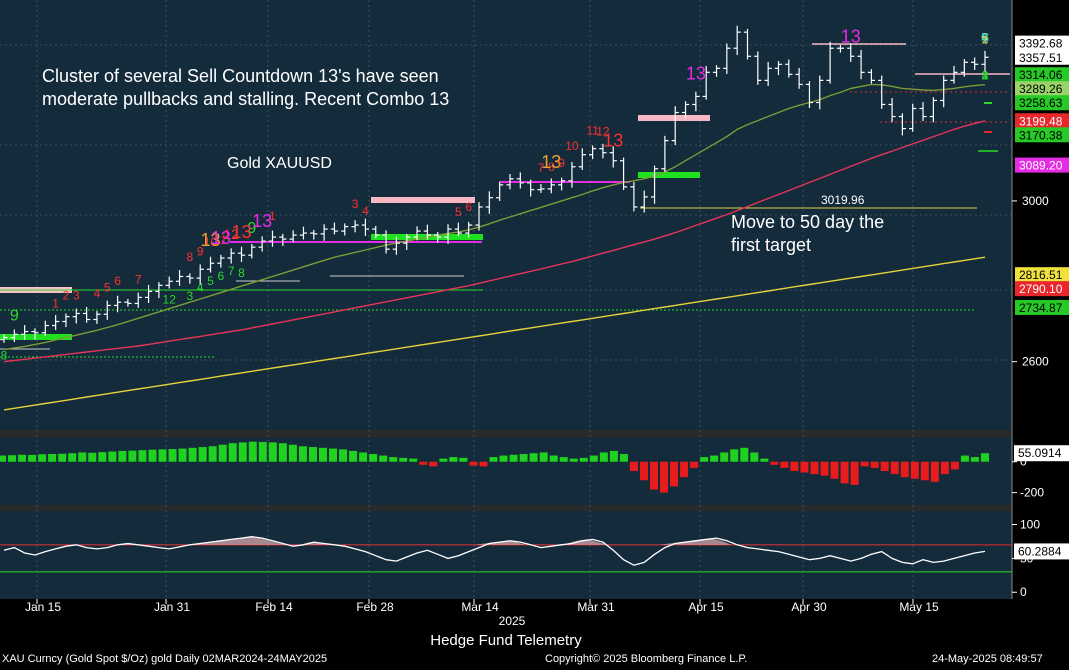  Describe the element at coordinates (43, 607) in the screenshot. I see `x-tick-label: Jan 15` at that location.